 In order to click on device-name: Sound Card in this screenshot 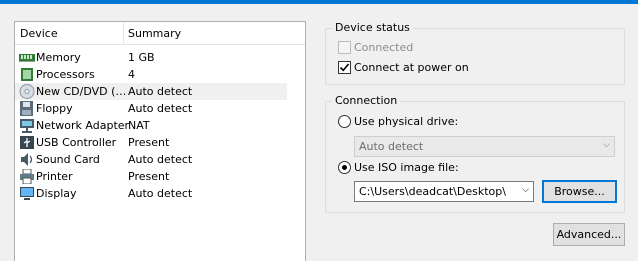, I will do `click(68, 159)`.